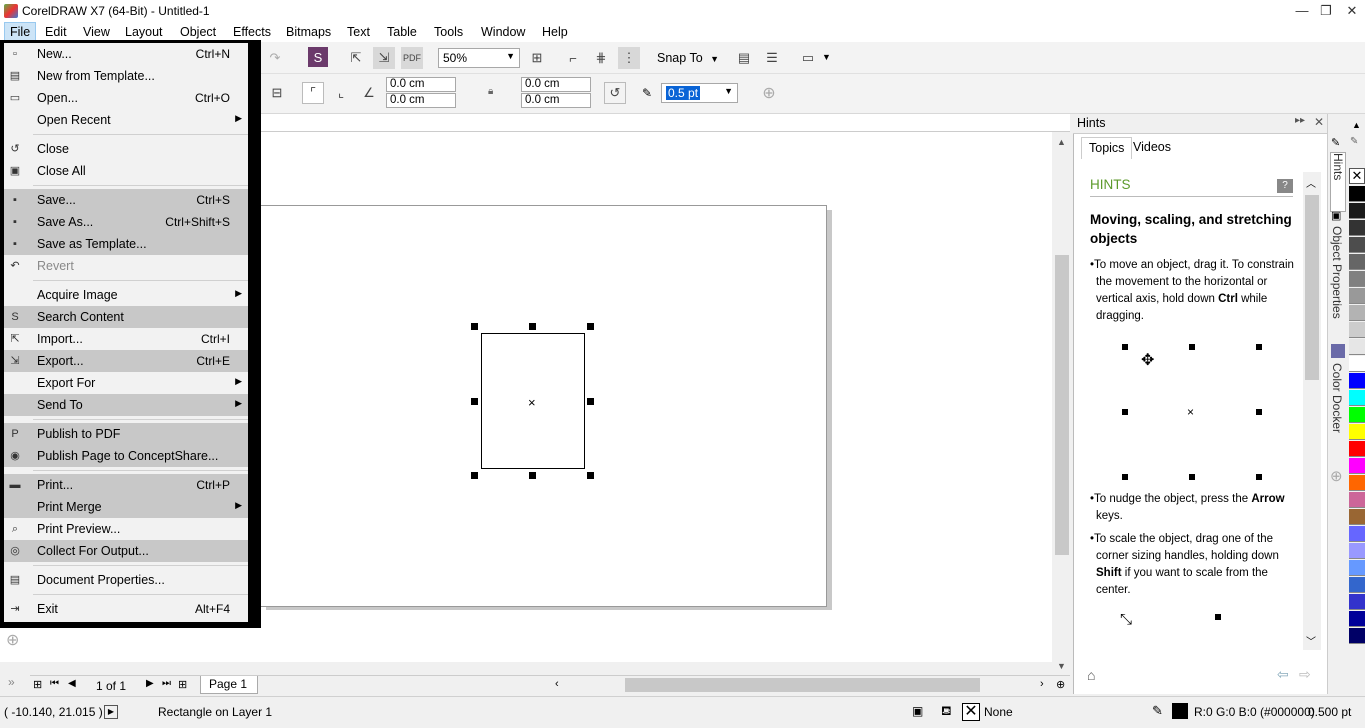 Image resolution: width=1365 pixels, height=728 pixels. What do you see at coordinates (1042, 684) in the screenshot?
I see `scroll-right-icon: ›` at bounding box center [1042, 684].